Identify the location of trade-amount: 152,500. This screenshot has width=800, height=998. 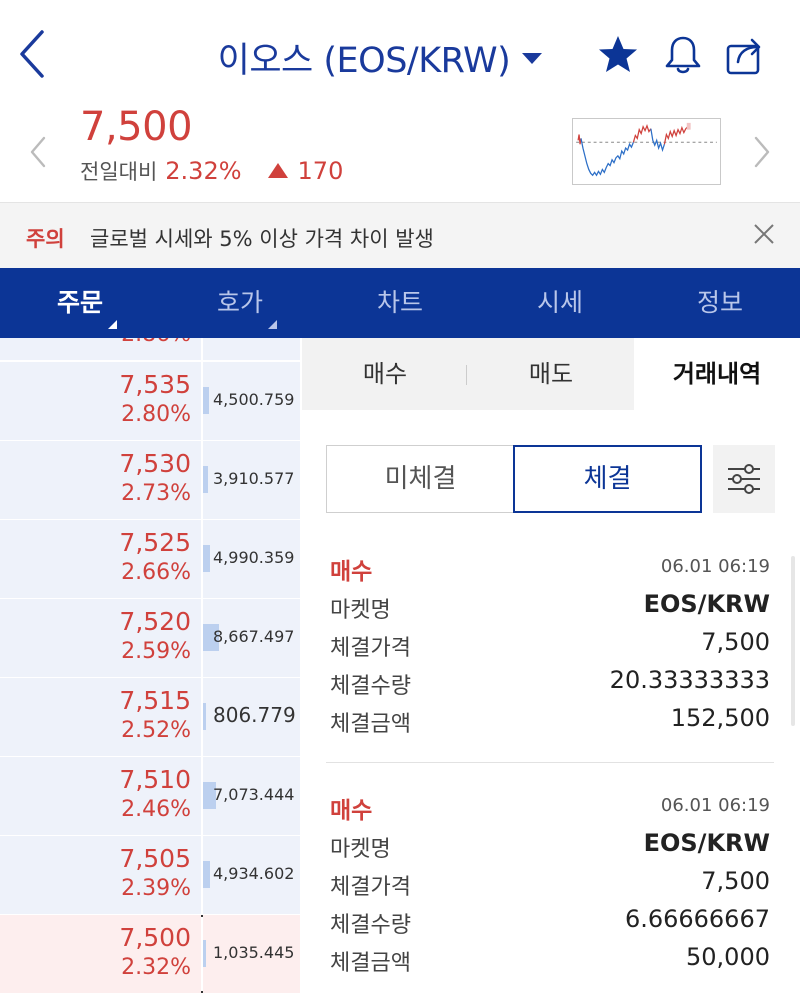
(720, 718).